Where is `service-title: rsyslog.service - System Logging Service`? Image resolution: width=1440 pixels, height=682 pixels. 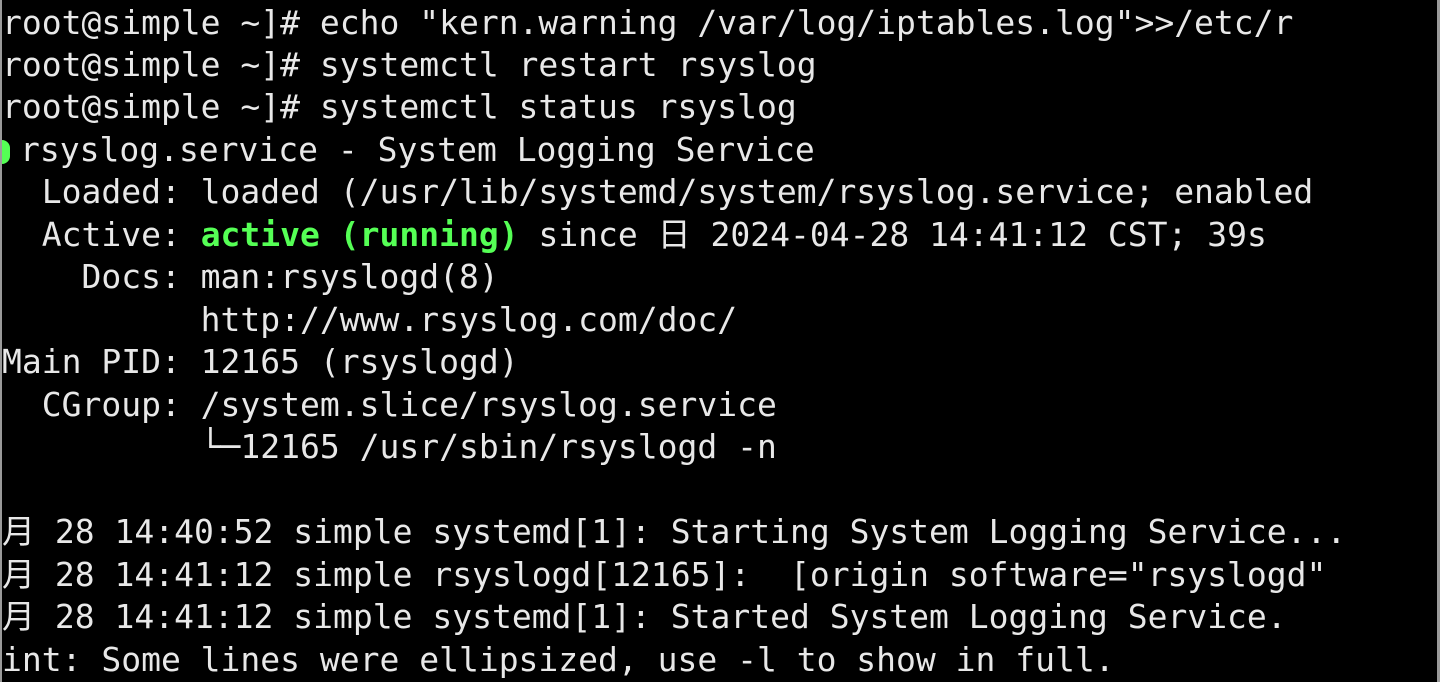
service-title: rsyslog.service - System Logging Service is located at coordinates (417, 149).